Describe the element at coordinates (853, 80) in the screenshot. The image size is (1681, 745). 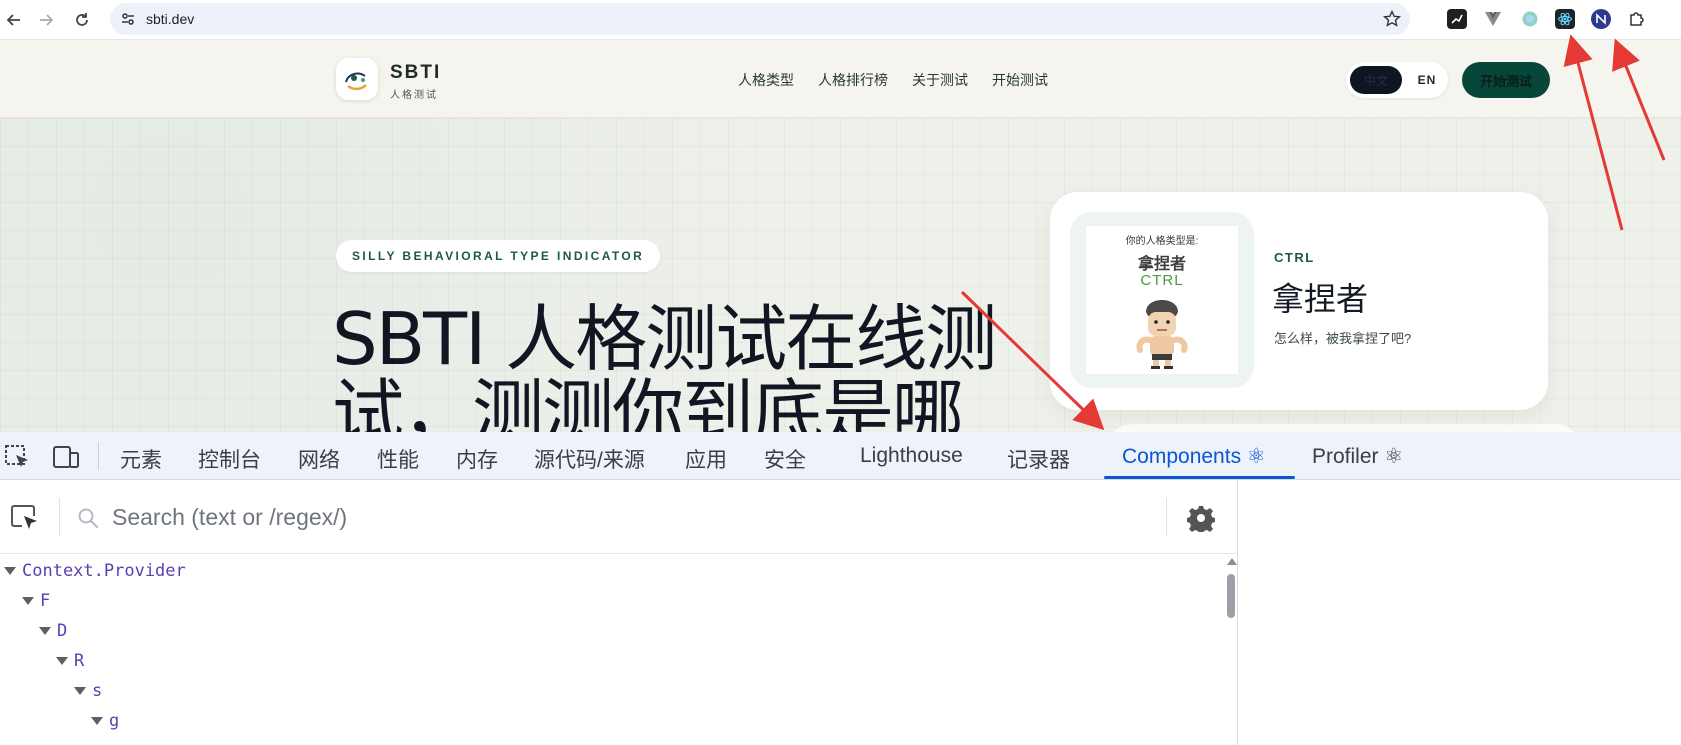
I see `nav-link-ranking: 人格排行榜` at that location.